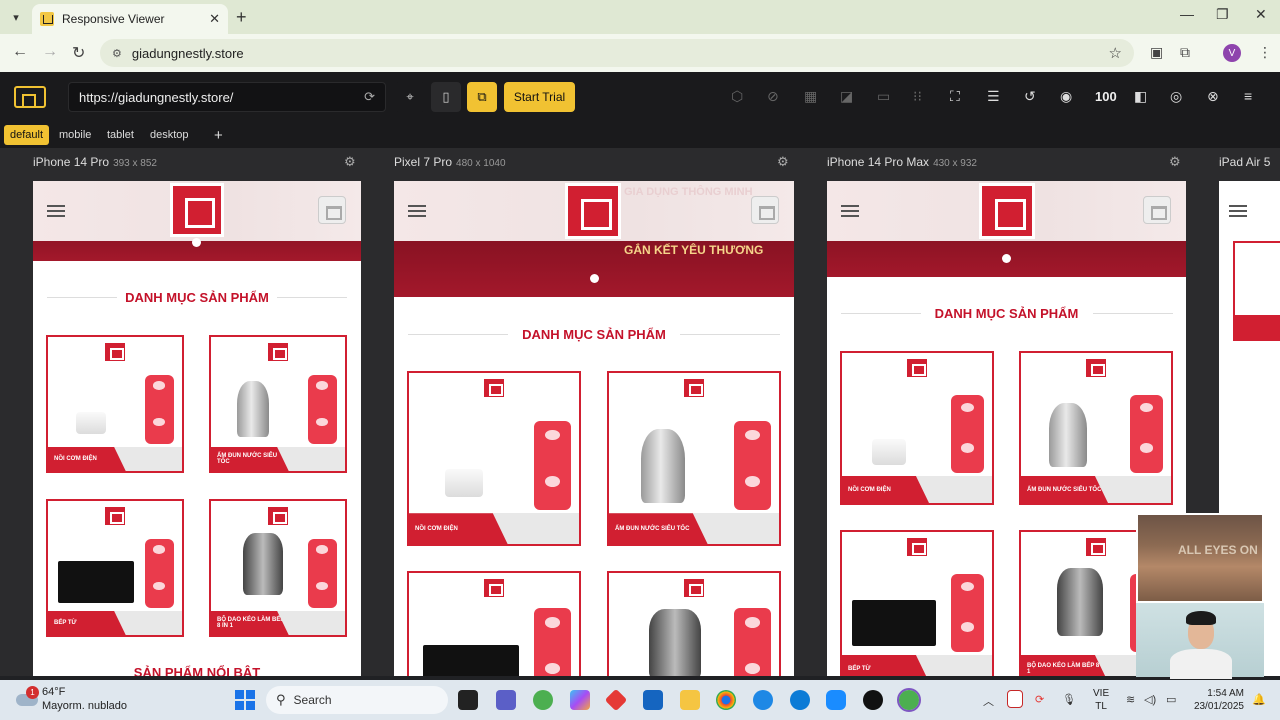  I want to click on new-tab-icon: +, so click(241, 17).